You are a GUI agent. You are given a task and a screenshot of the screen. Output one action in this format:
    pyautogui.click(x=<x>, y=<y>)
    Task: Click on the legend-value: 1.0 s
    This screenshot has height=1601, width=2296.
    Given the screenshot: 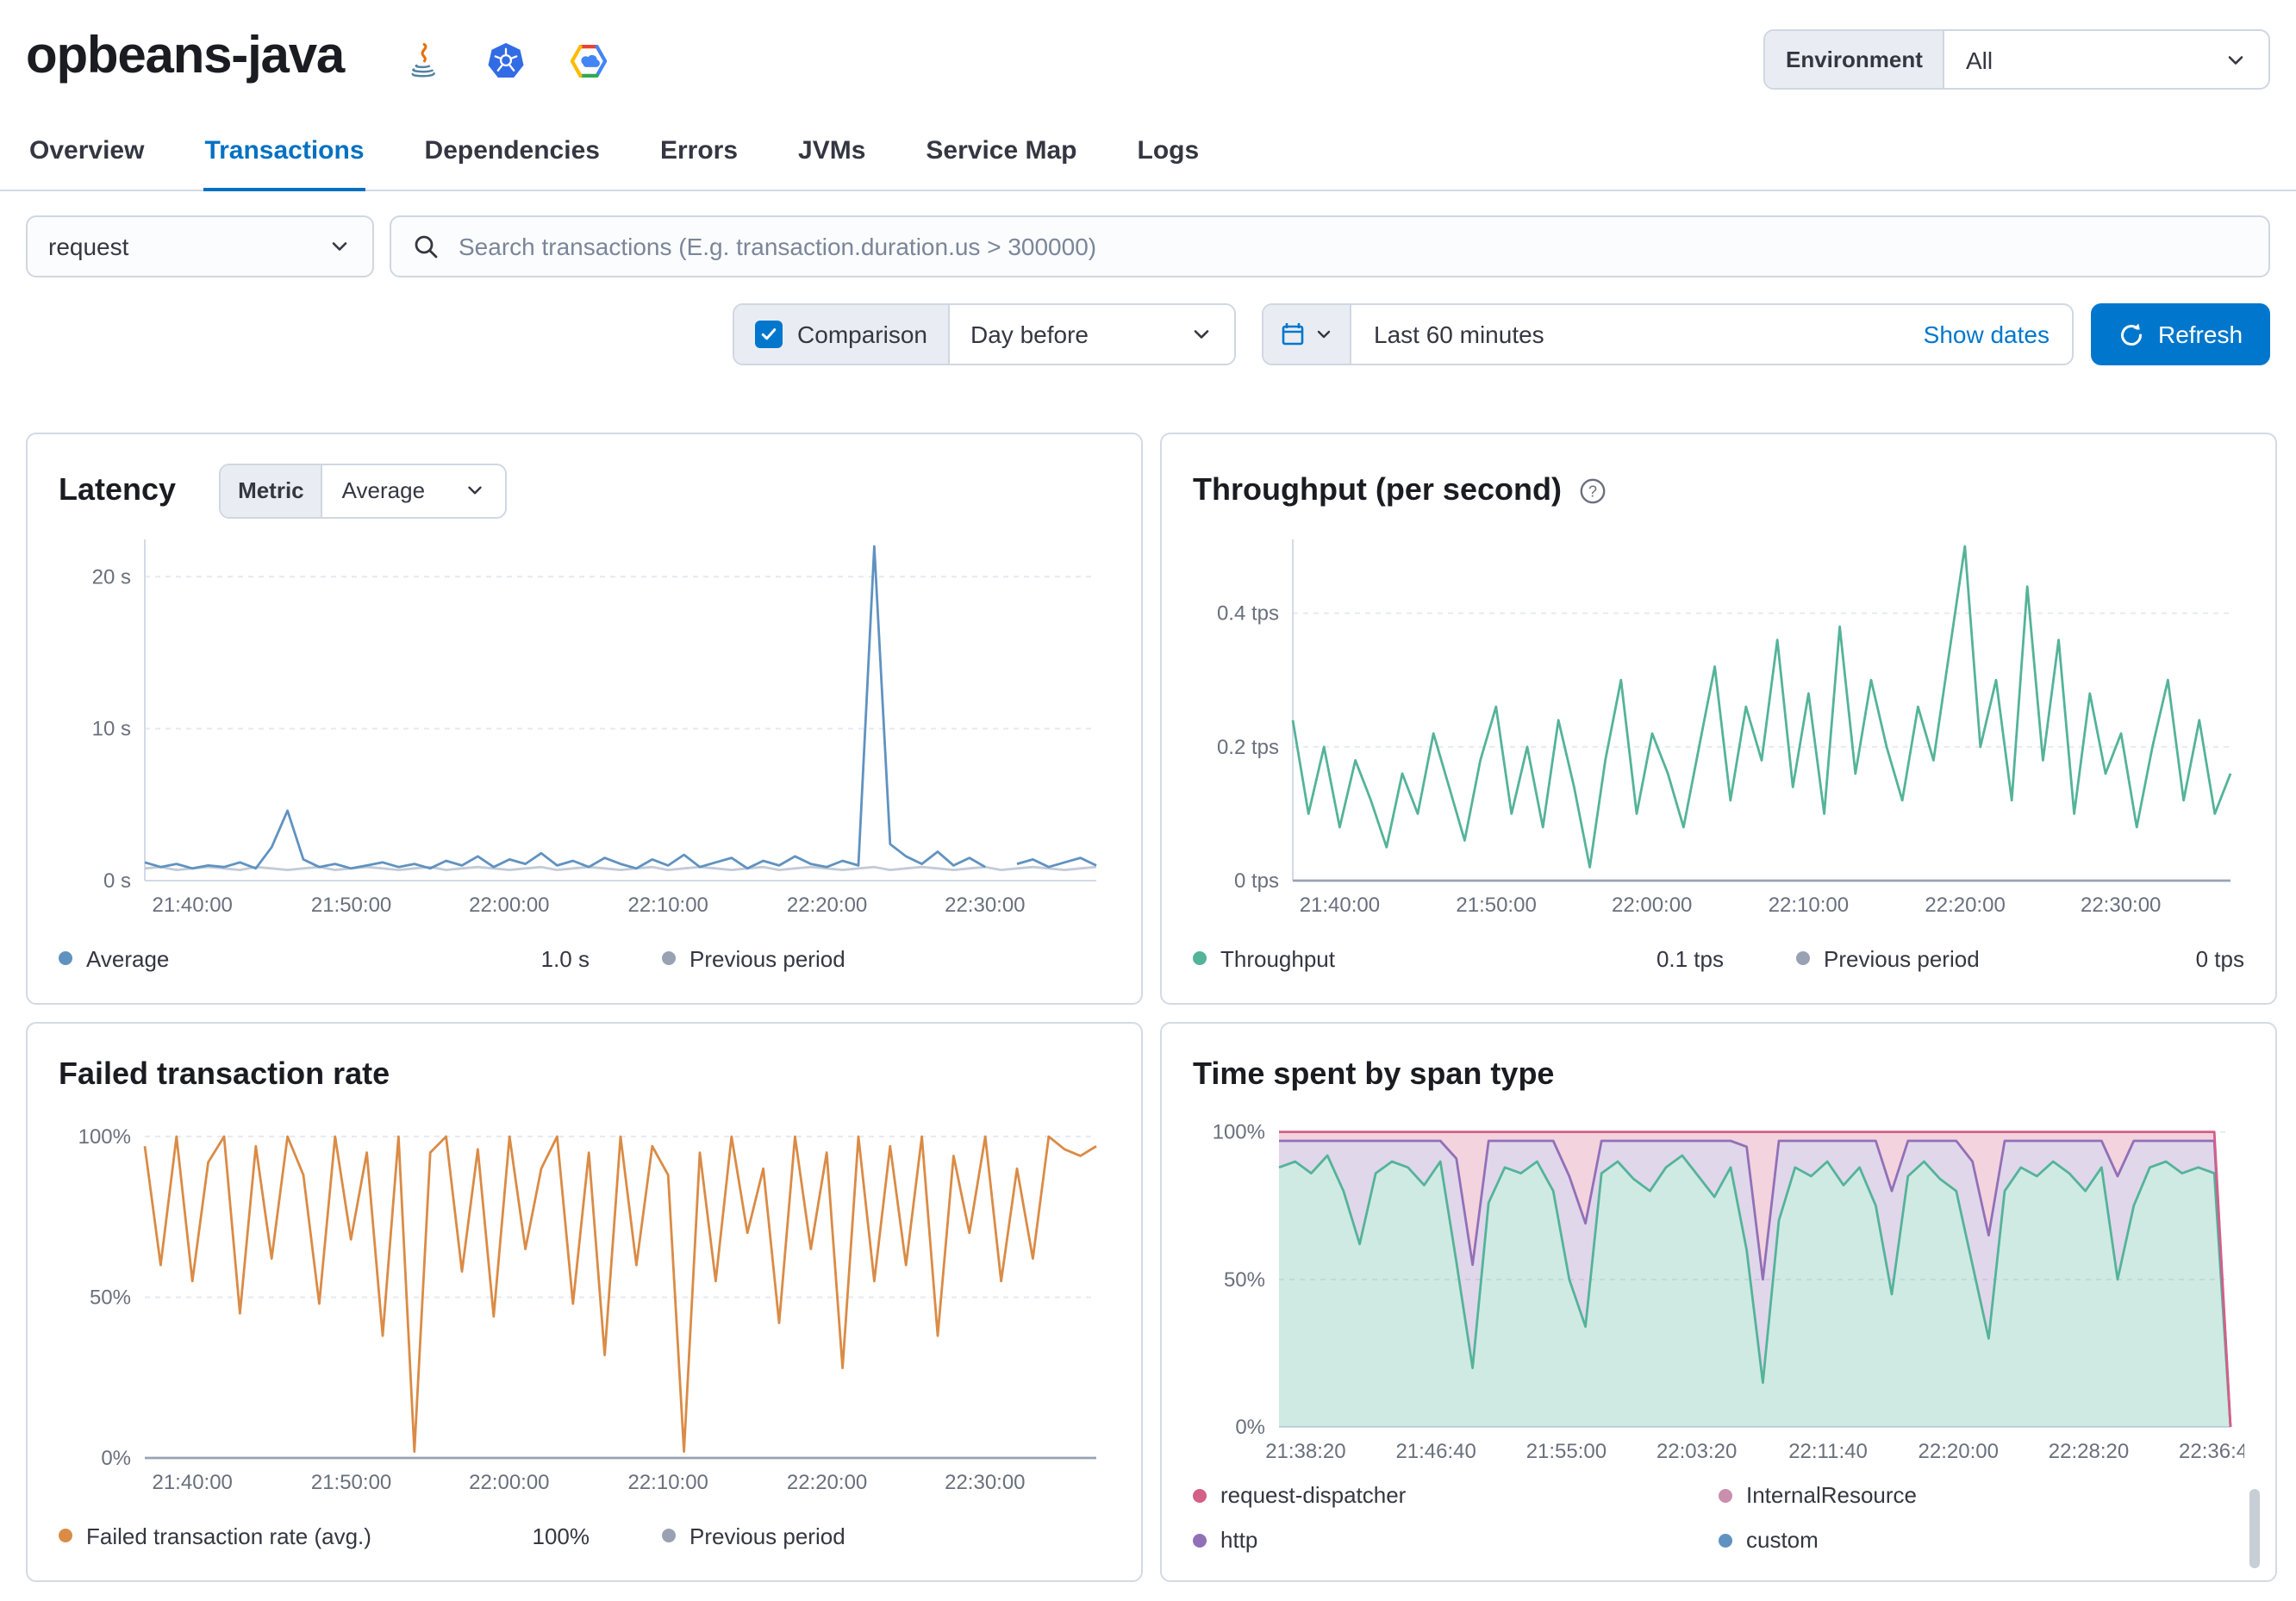 What is the action you would take?
    pyautogui.click(x=565, y=958)
    